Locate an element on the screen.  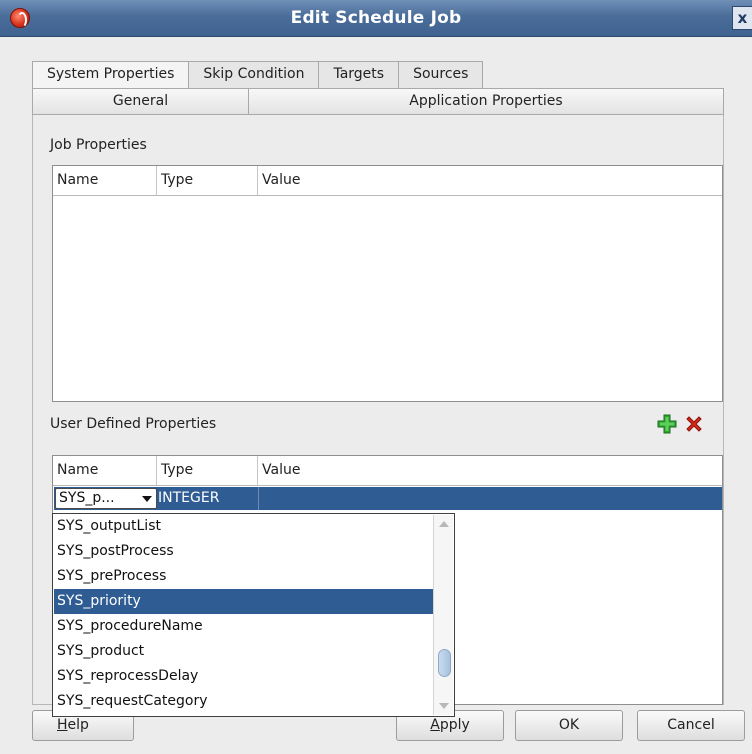
cancel-button: Cancel is located at coordinates (691, 725).